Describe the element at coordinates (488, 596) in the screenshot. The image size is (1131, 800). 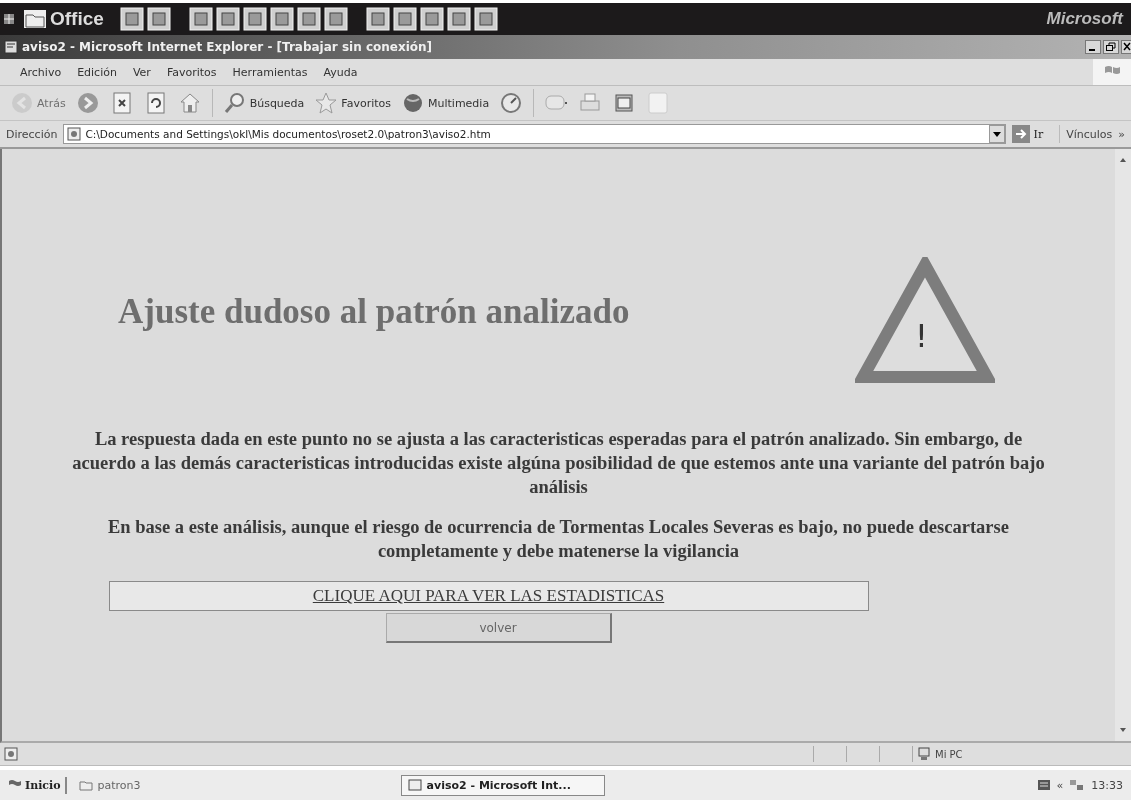
I see `statistics-link: CLIQUE AQUI PARA VER LAS ESTADISTICAS` at that location.